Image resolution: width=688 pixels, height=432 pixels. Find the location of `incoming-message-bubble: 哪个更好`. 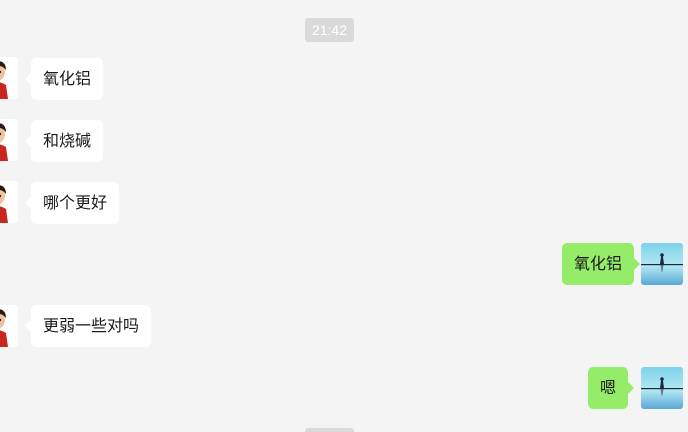

incoming-message-bubble: 哪个更好 is located at coordinates (72, 203).